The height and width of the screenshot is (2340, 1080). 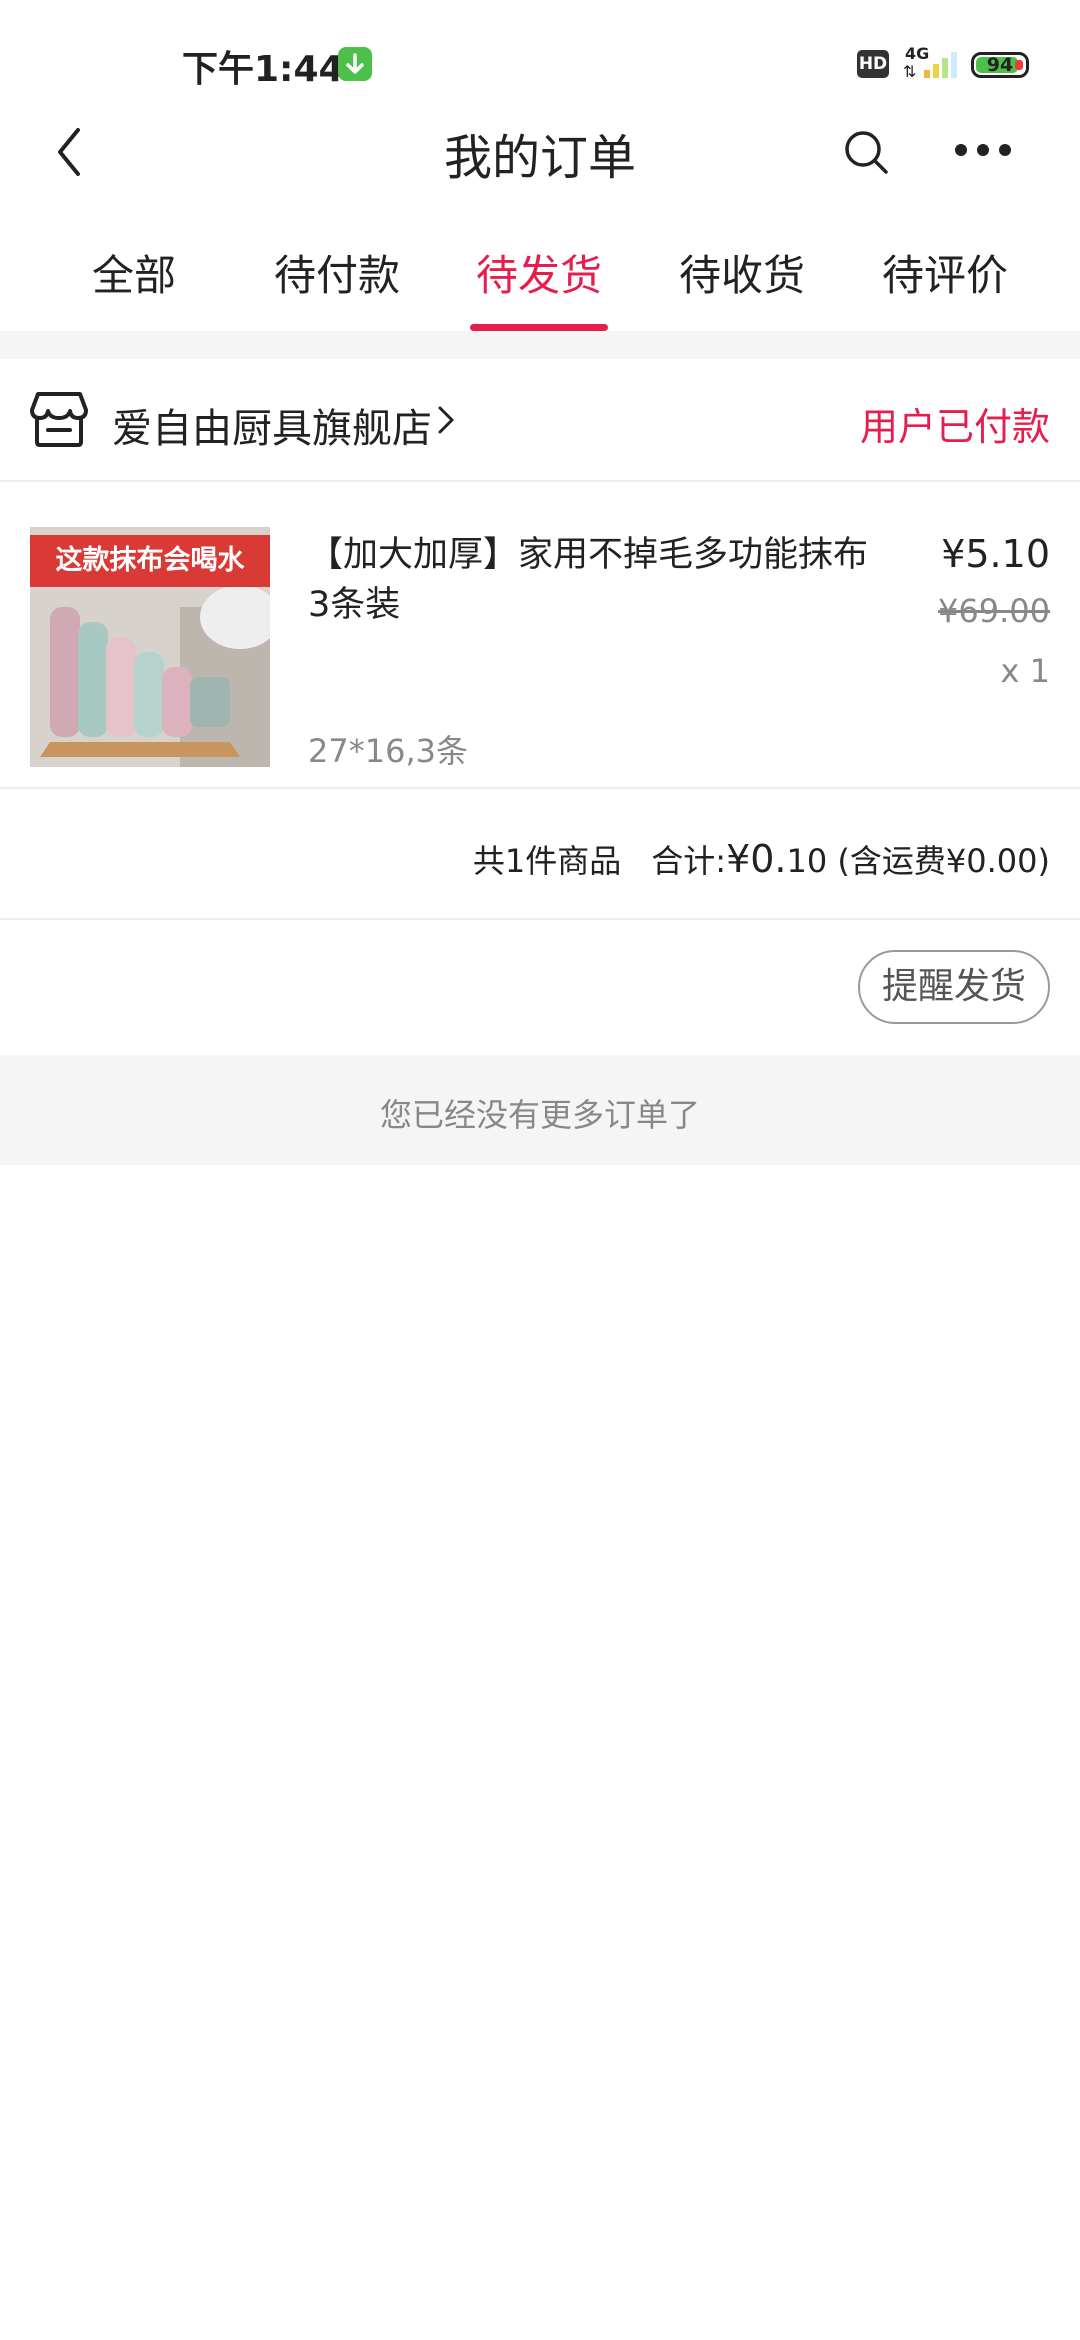 I want to click on shipping-fee: (含运费¥0.00), so click(x=943, y=861).